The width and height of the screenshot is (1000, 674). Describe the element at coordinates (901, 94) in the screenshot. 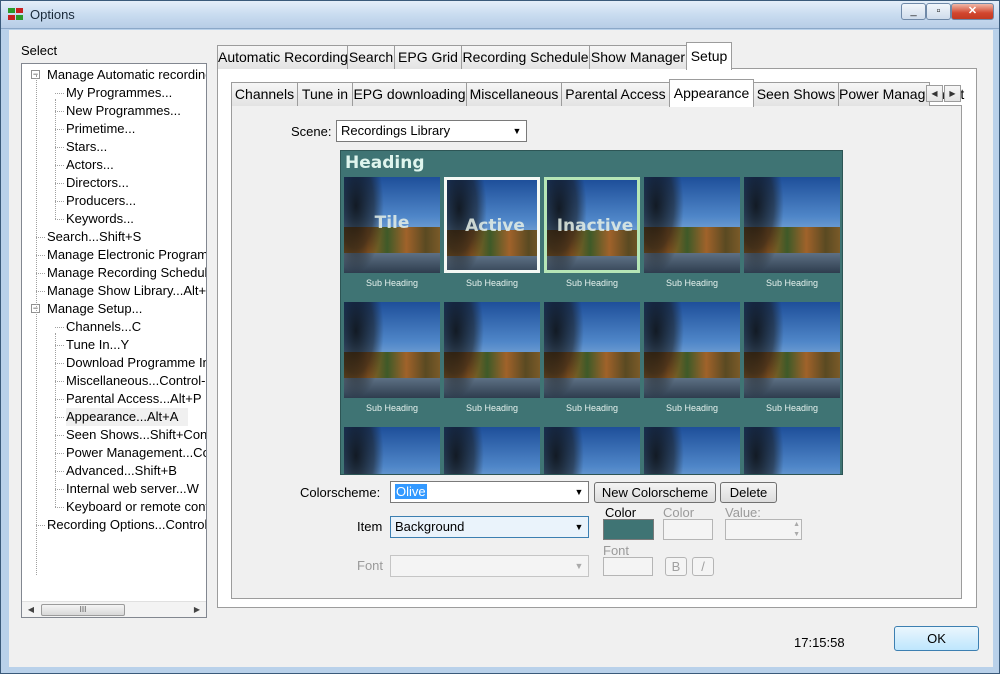

I see `tab-power-management: Power Management` at that location.